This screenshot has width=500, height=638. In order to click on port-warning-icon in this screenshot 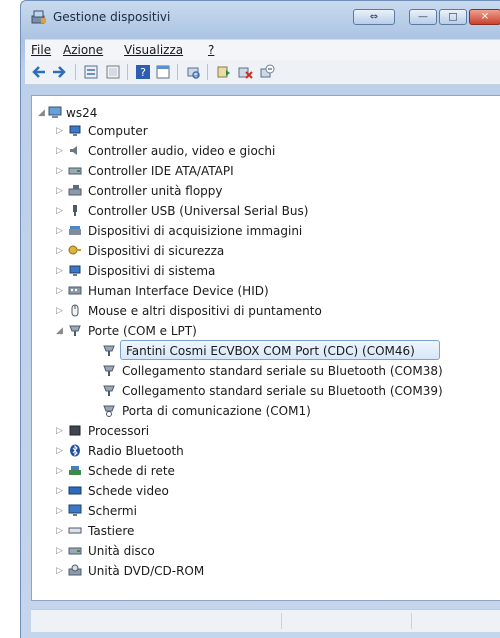, I will do `click(109, 411)`.